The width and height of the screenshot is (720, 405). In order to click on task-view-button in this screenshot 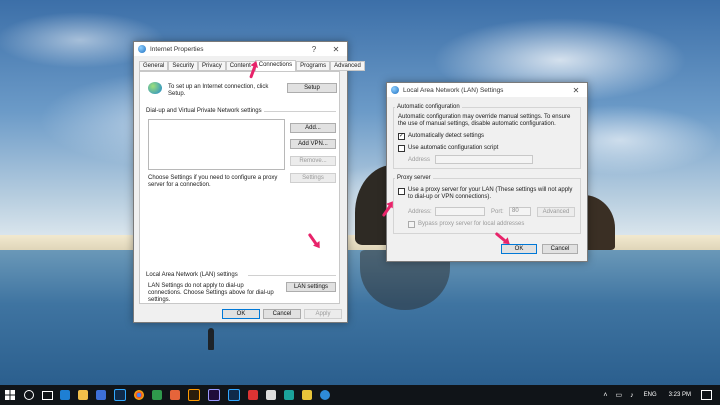, I will do `click(47, 395)`.